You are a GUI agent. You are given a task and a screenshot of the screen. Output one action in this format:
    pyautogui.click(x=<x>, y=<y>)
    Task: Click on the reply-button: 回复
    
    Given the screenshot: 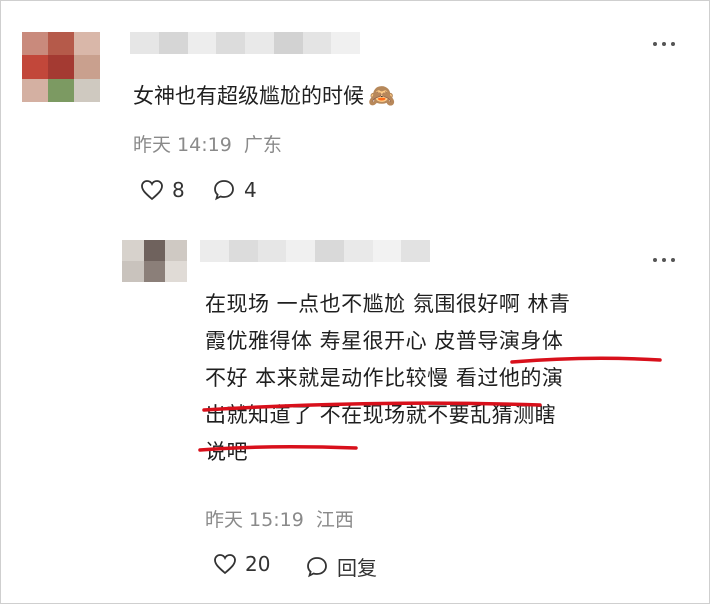 What is the action you would take?
    pyautogui.click(x=341, y=566)
    